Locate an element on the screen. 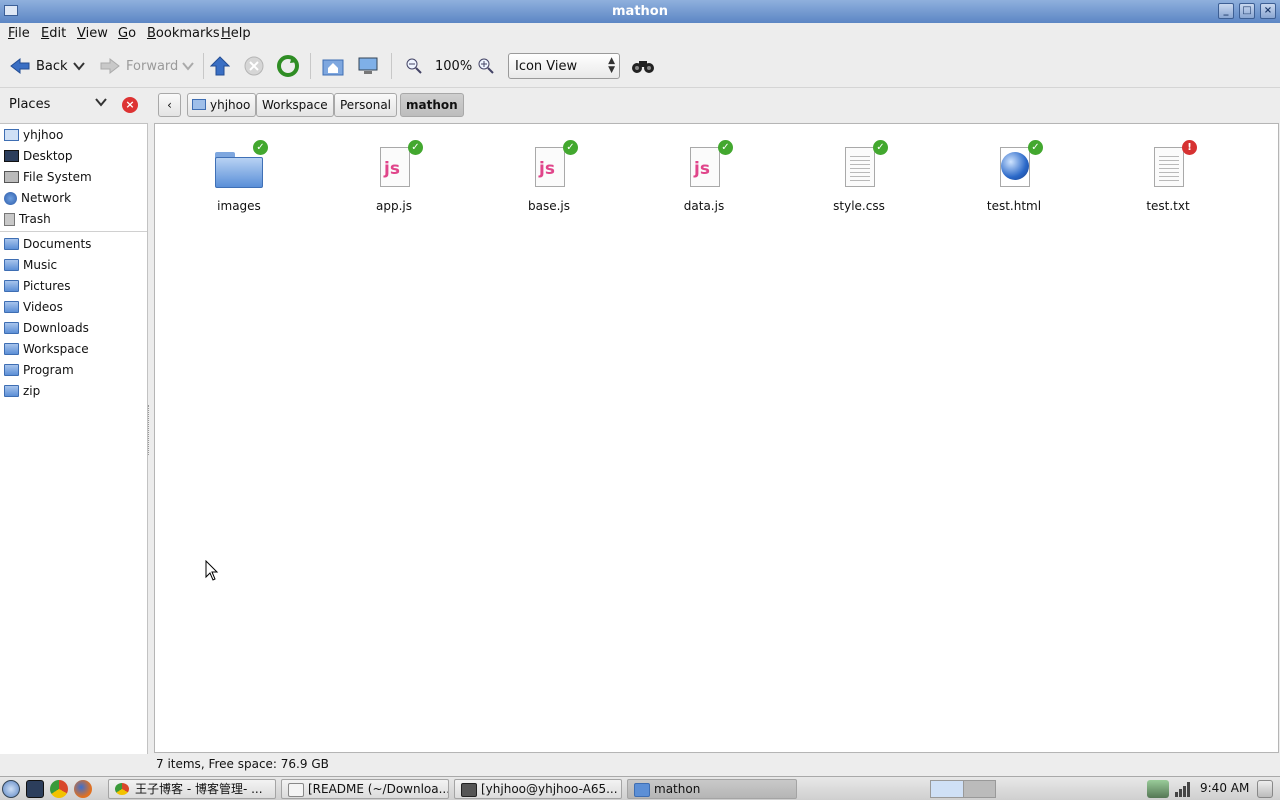 The height and width of the screenshot is (800, 1280). firefox-browser-icon is located at coordinates (83, 789).